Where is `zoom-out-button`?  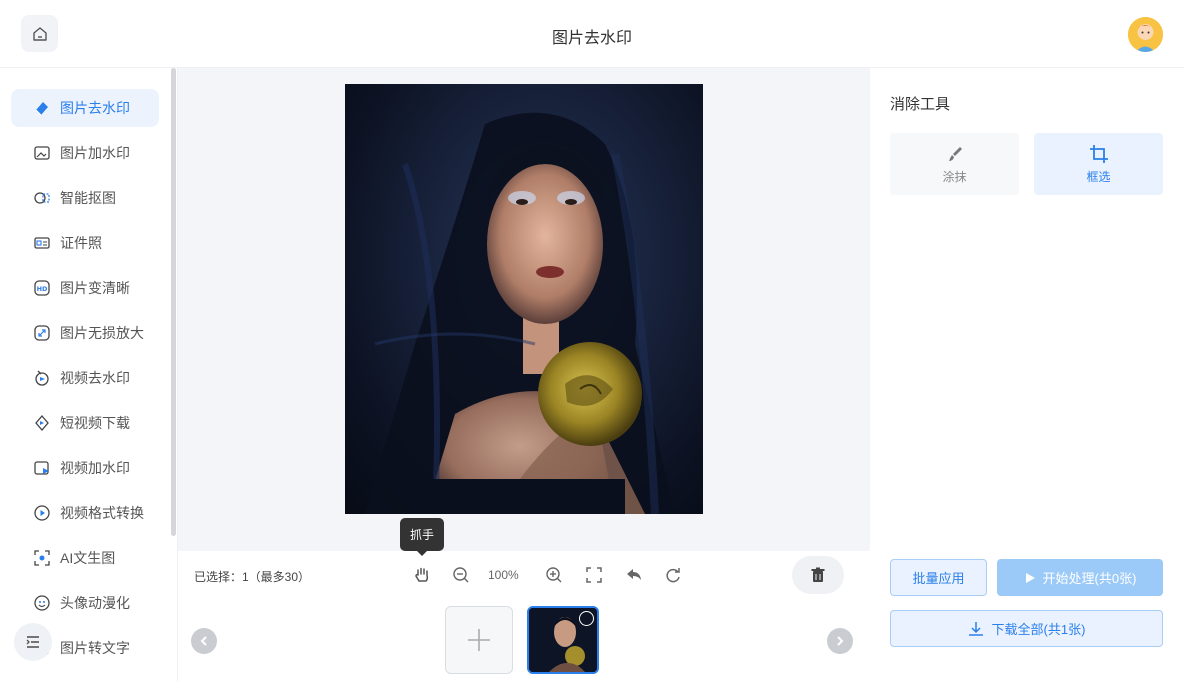 zoom-out-button is located at coordinates (461, 575).